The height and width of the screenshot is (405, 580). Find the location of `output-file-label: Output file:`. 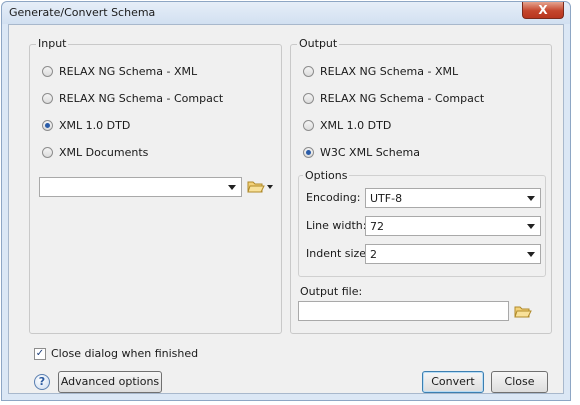

output-file-label: Output file: is located at coordinates (331, 291).